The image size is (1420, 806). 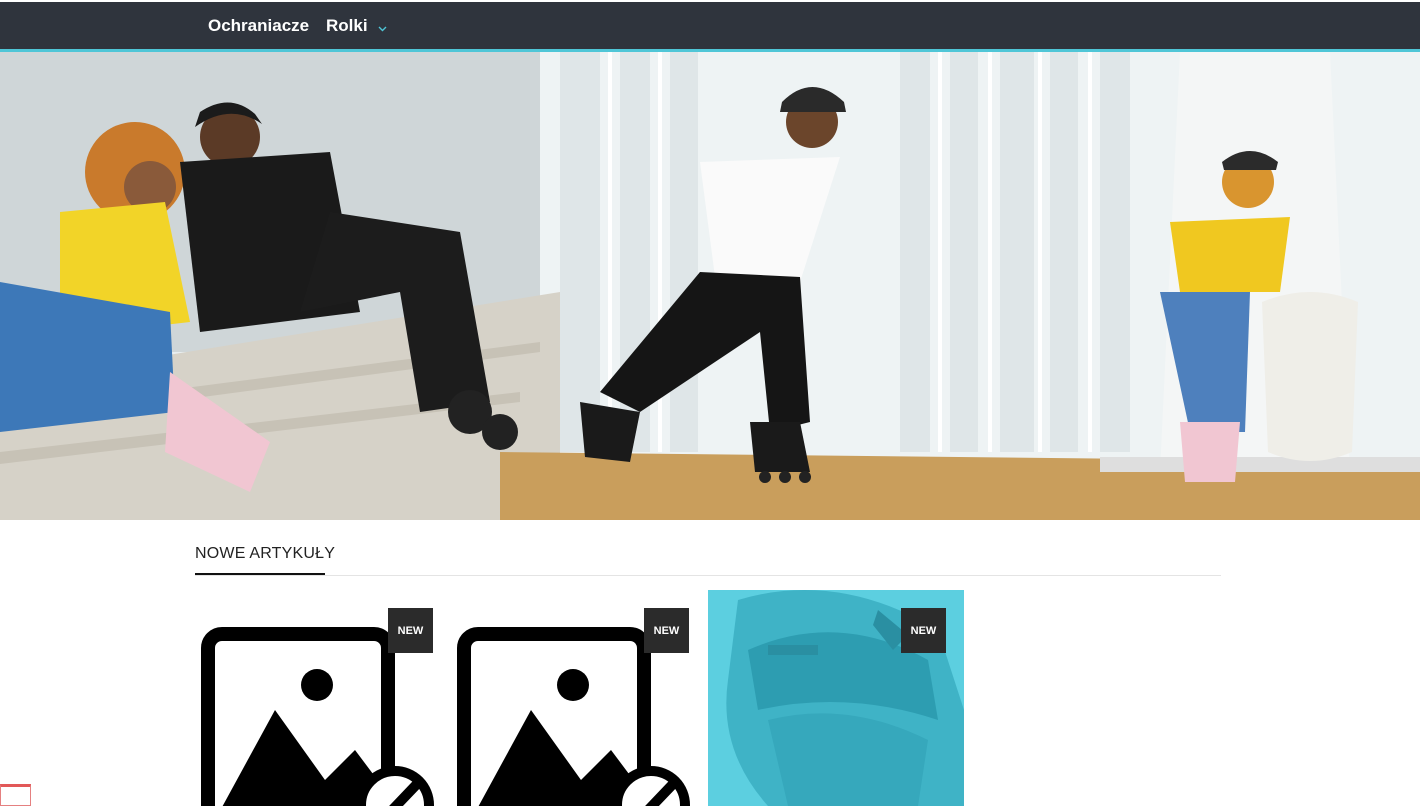 What do you see at coordinates (708, 575) in the screenshot?
I see `section-divider` at bounding box center [708, 575].